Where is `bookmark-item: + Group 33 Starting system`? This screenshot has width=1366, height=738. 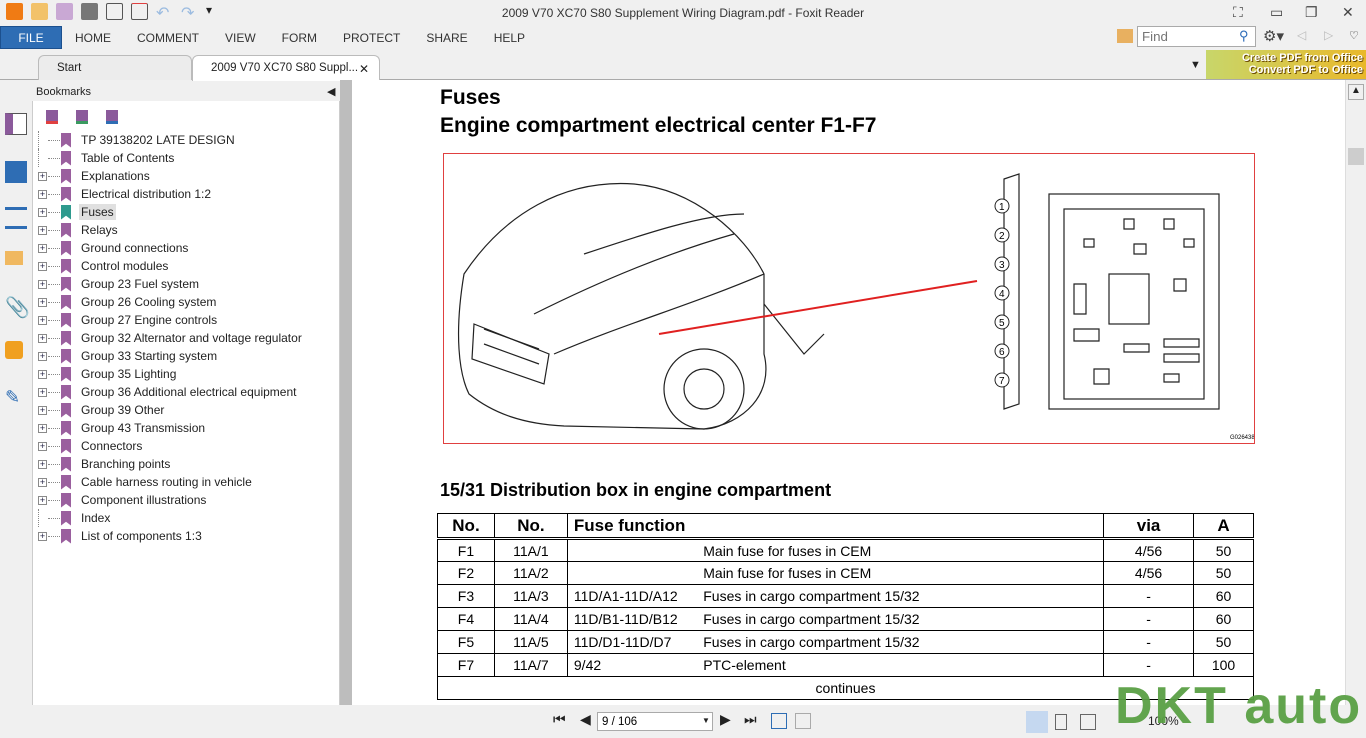
bookmark-item: + Group 33 Starting system is located at coordinates (128, 356).